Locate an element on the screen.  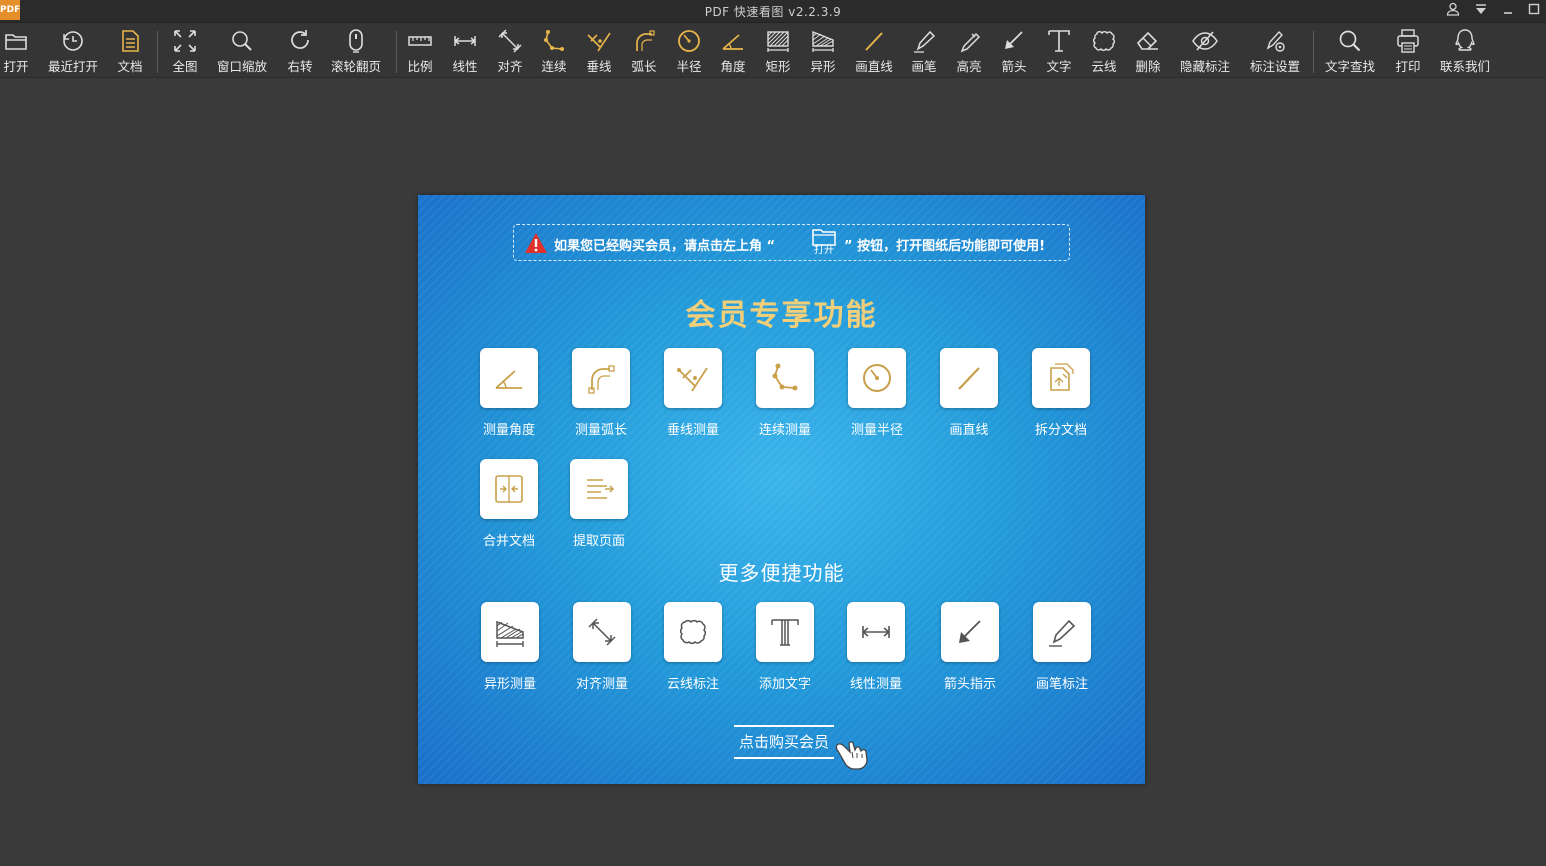
toolbar-arrow-button: 箭头 is located at coordinates (1014, 51).